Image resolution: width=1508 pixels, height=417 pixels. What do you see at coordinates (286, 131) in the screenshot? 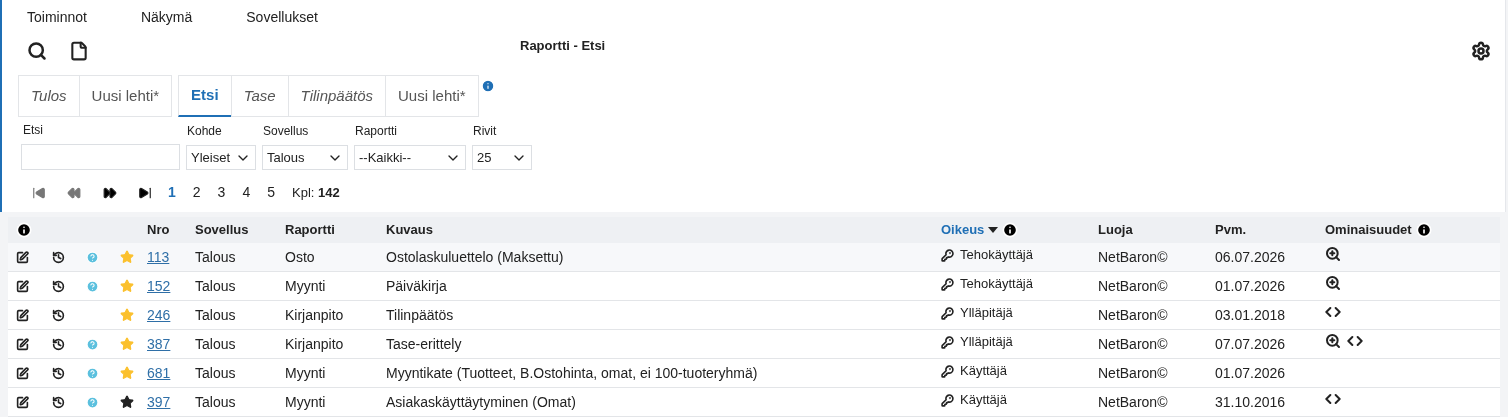
I see `field-label: Sovellus` at bounding box center [286, 131].